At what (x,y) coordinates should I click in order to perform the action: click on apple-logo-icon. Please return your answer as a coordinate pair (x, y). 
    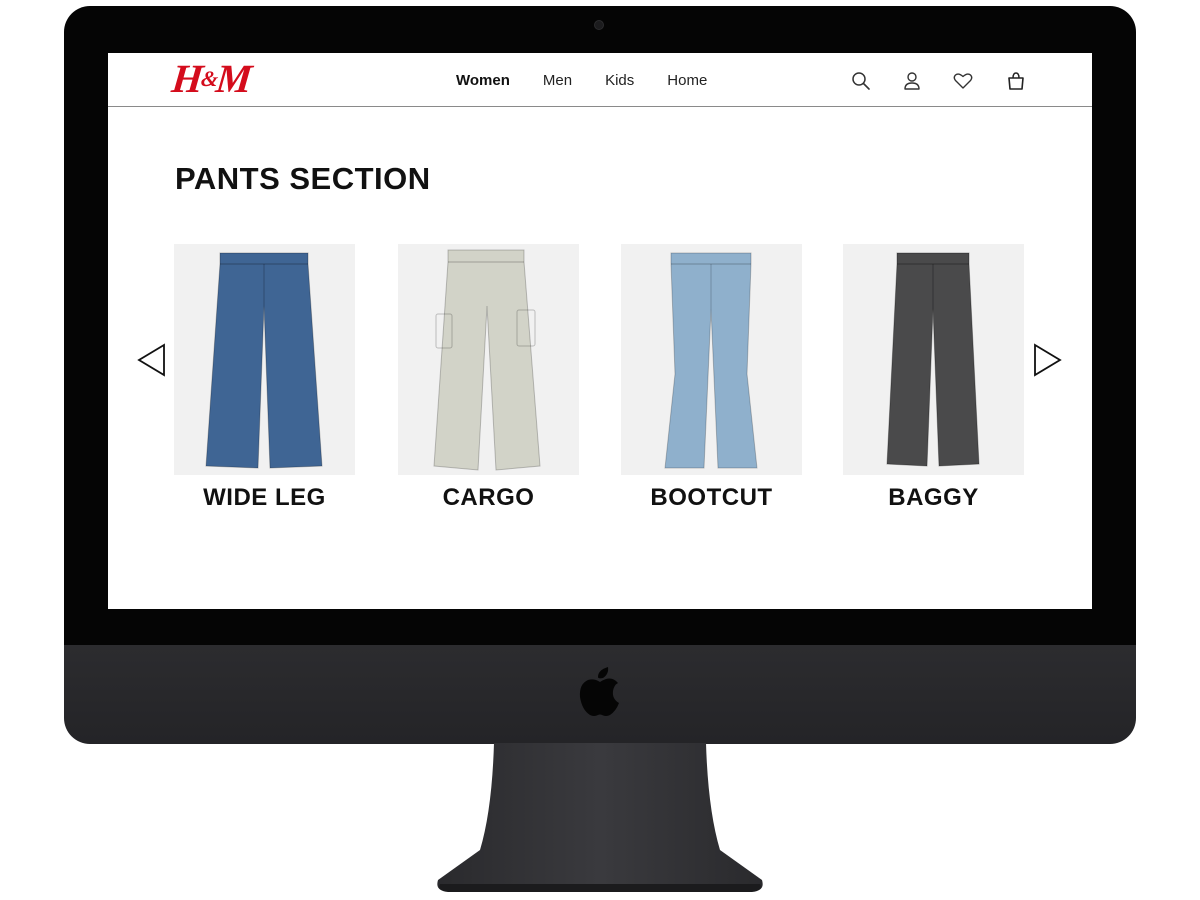
    Looking at the image, I should click on (600, 691).